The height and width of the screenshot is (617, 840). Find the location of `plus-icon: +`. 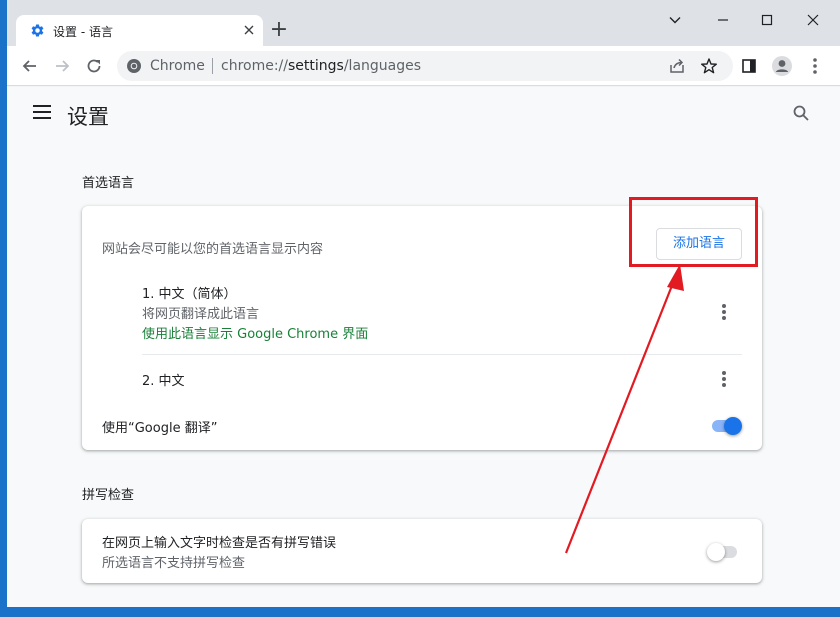

plus-icon: + is located at coordinates (279, 29).